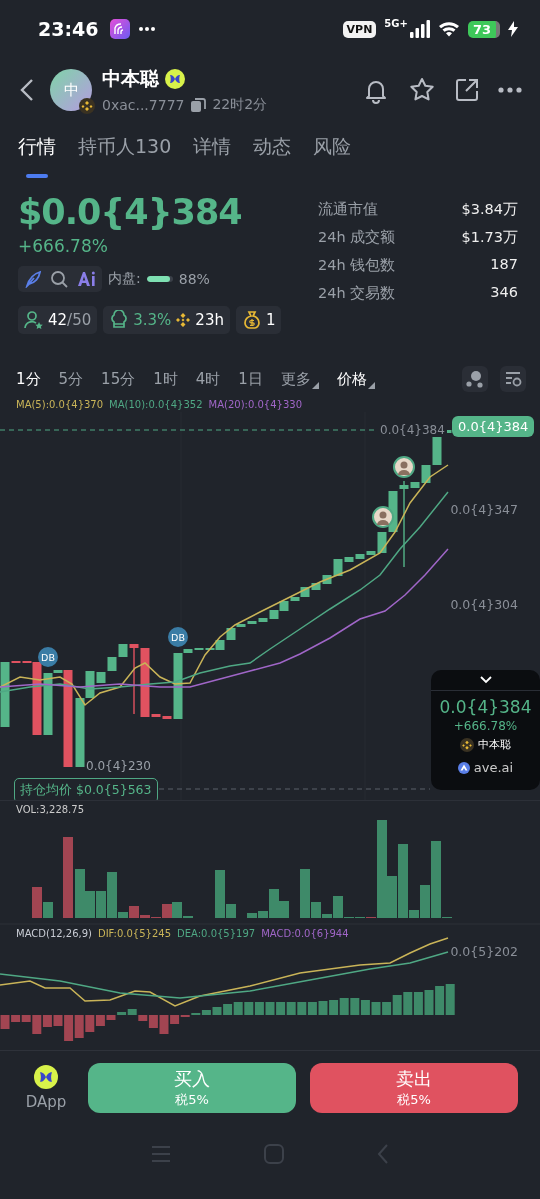  What do you see at coordinates (124, 279) in the screenshot?
I see `inner-pool-label: 内盘:` at bounding box center [124, 279].